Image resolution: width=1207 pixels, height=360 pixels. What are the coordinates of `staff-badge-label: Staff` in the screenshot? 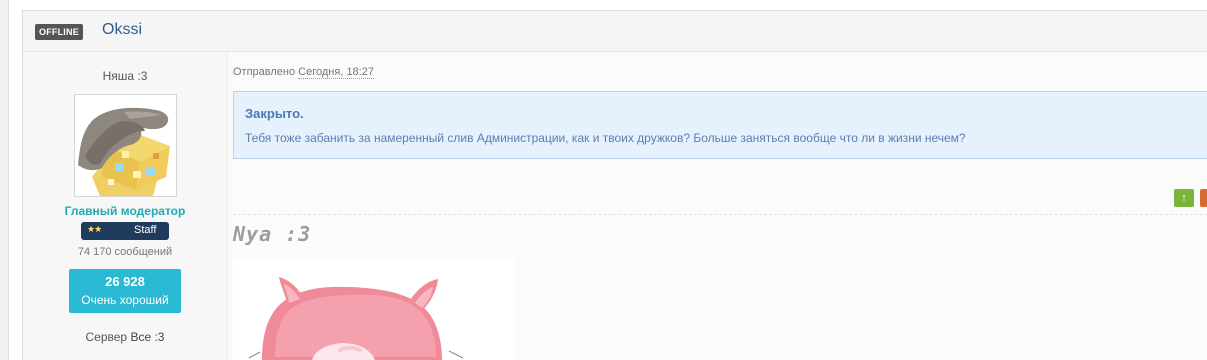 It's located at (145, 230).